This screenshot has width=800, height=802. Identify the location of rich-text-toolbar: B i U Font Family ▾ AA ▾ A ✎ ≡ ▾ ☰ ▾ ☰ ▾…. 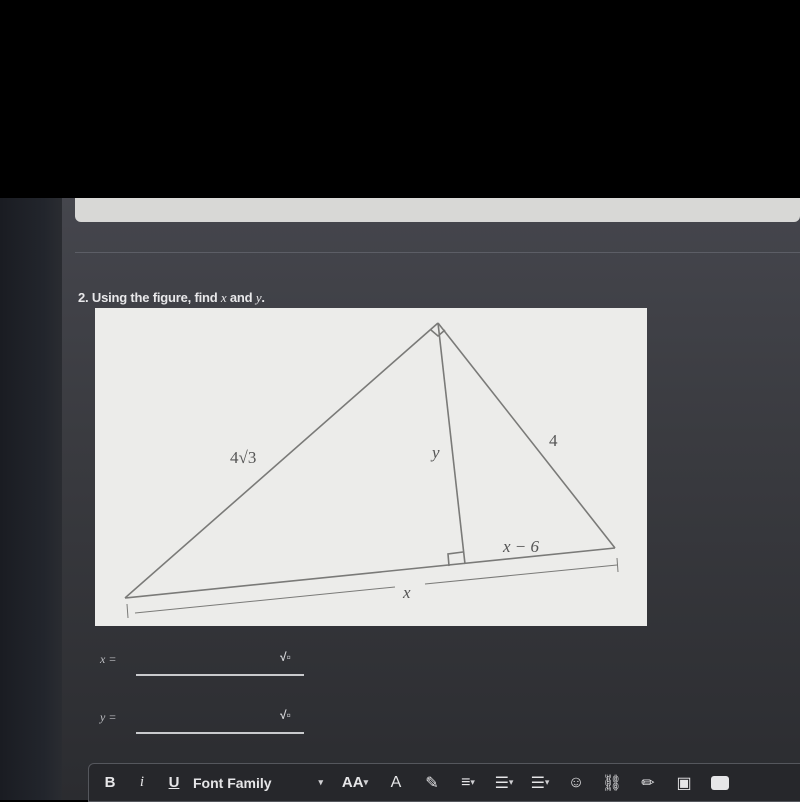
(444, 782).